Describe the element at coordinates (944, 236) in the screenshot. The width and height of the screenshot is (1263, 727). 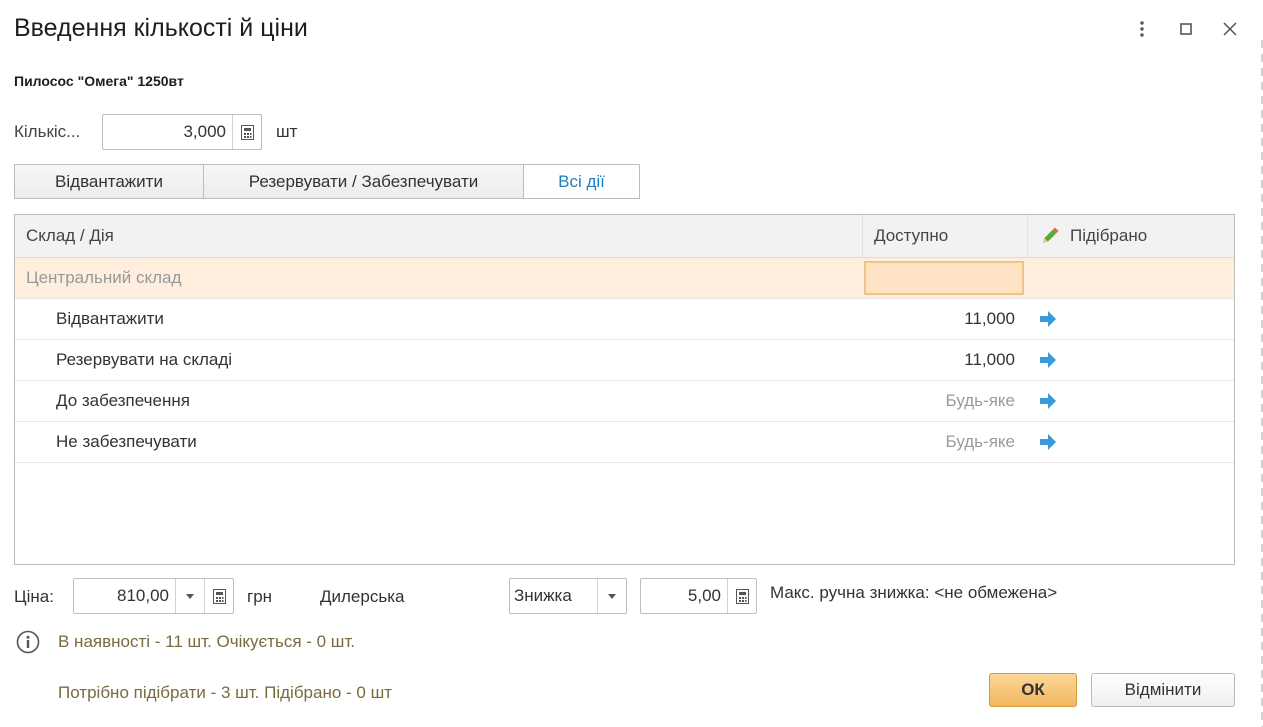
I see `header-available: Доступно` at that location.